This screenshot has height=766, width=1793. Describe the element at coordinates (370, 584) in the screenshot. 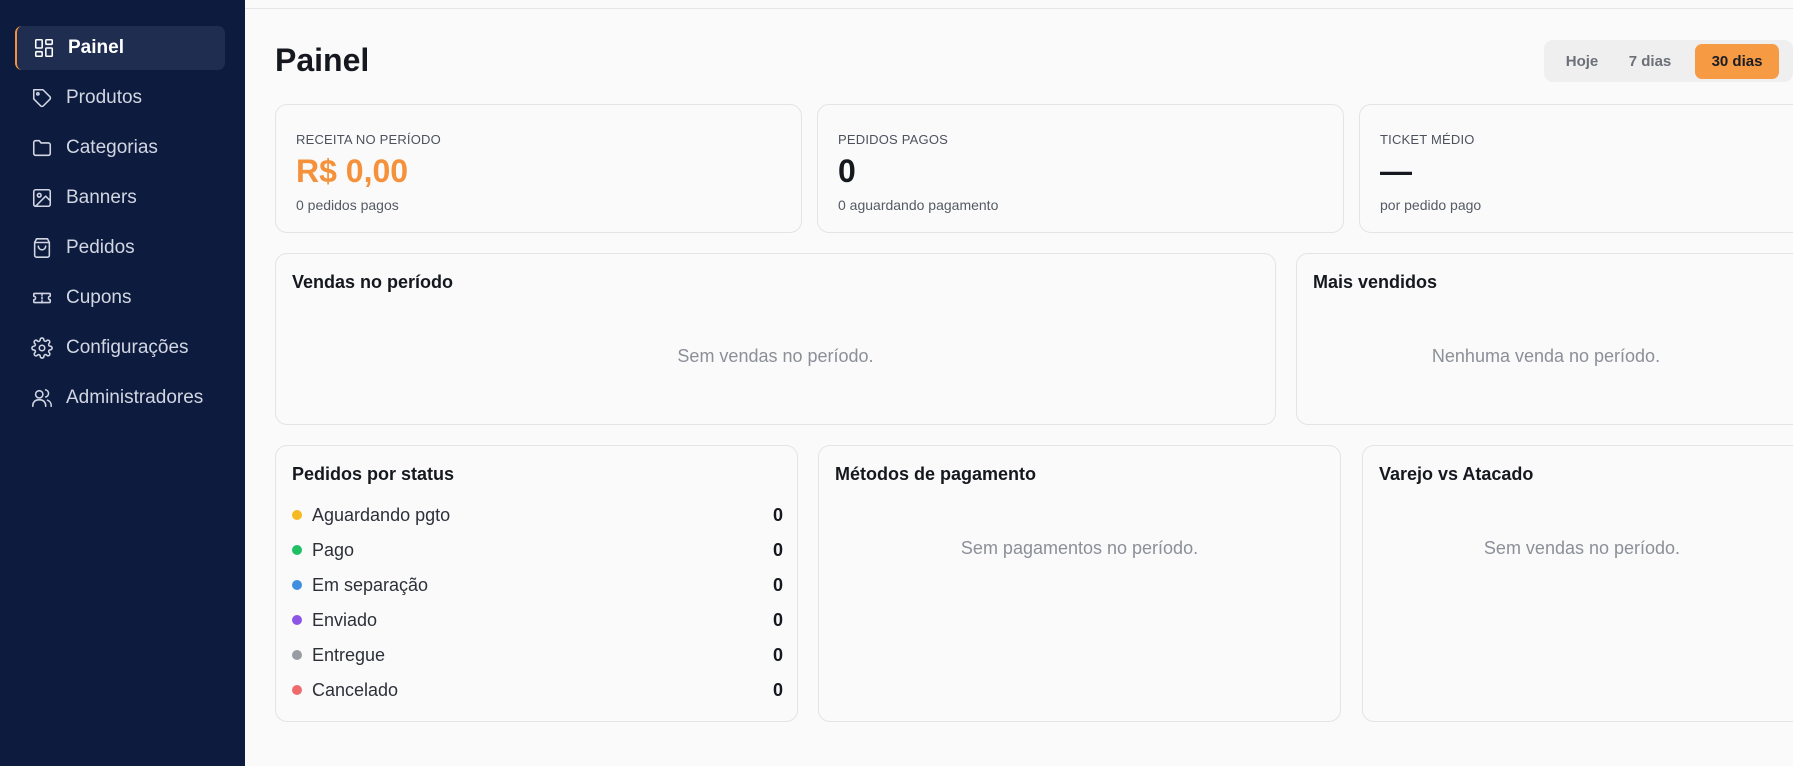

I see `status-label: Em separação` at that location.